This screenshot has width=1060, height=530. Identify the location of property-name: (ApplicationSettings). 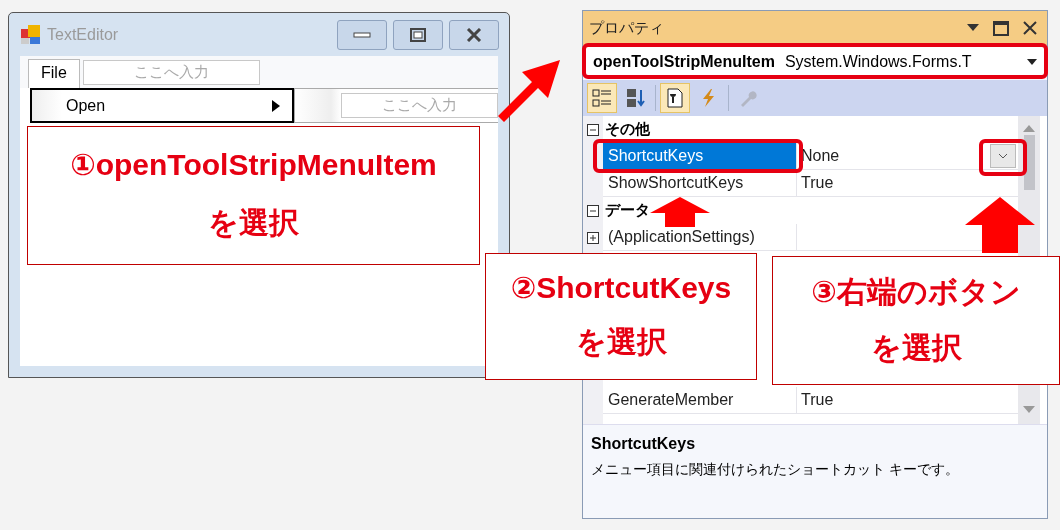
(700, 237).